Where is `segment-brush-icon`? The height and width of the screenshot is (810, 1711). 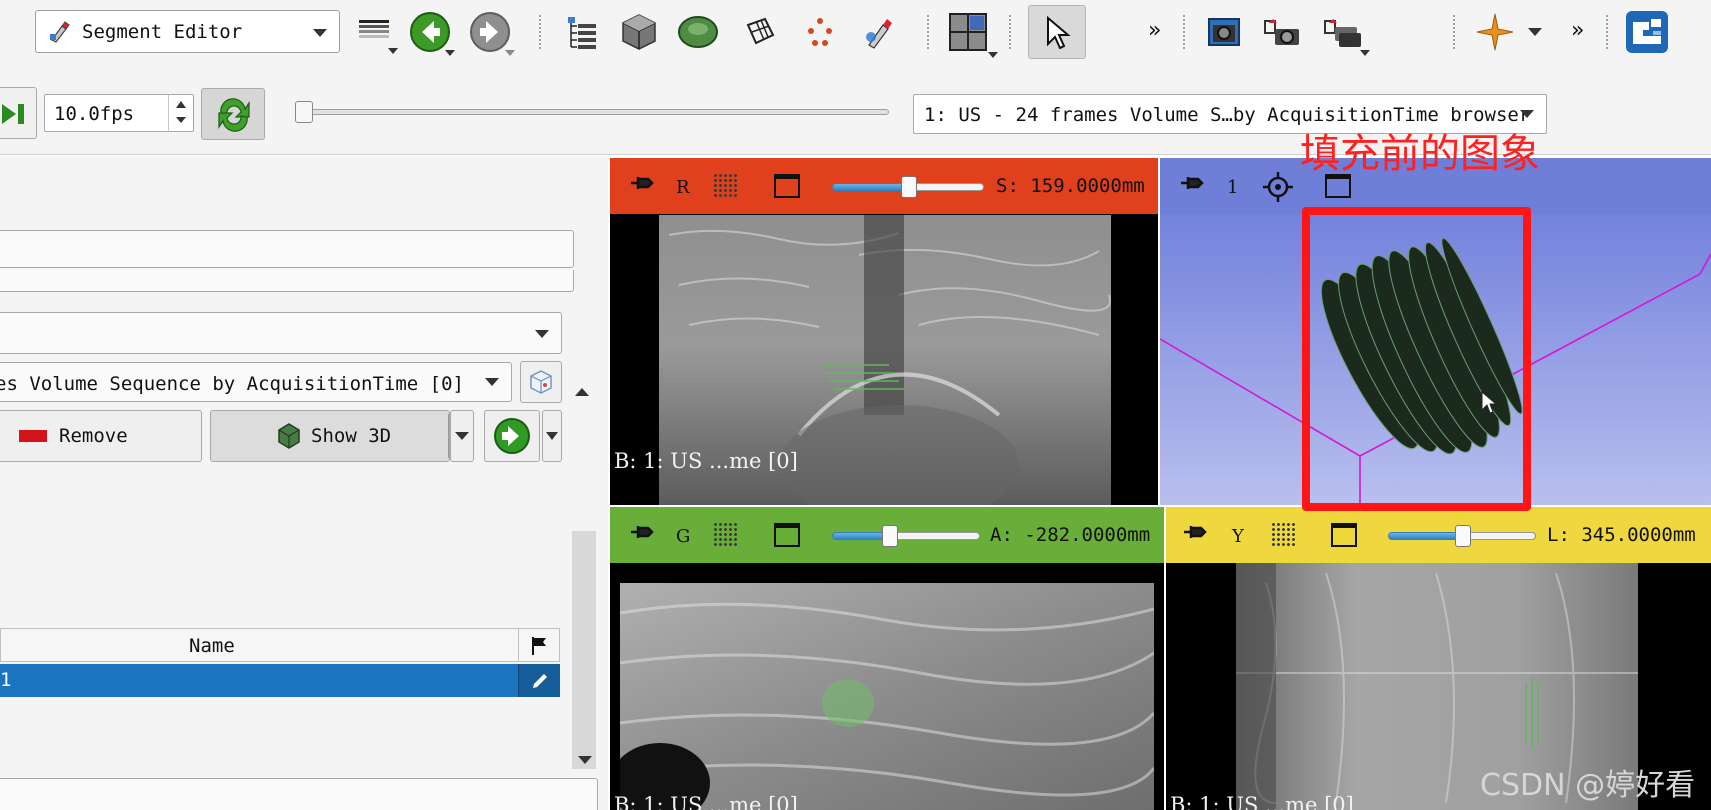
segment-brush-icon is located at coordinates (879, 34).